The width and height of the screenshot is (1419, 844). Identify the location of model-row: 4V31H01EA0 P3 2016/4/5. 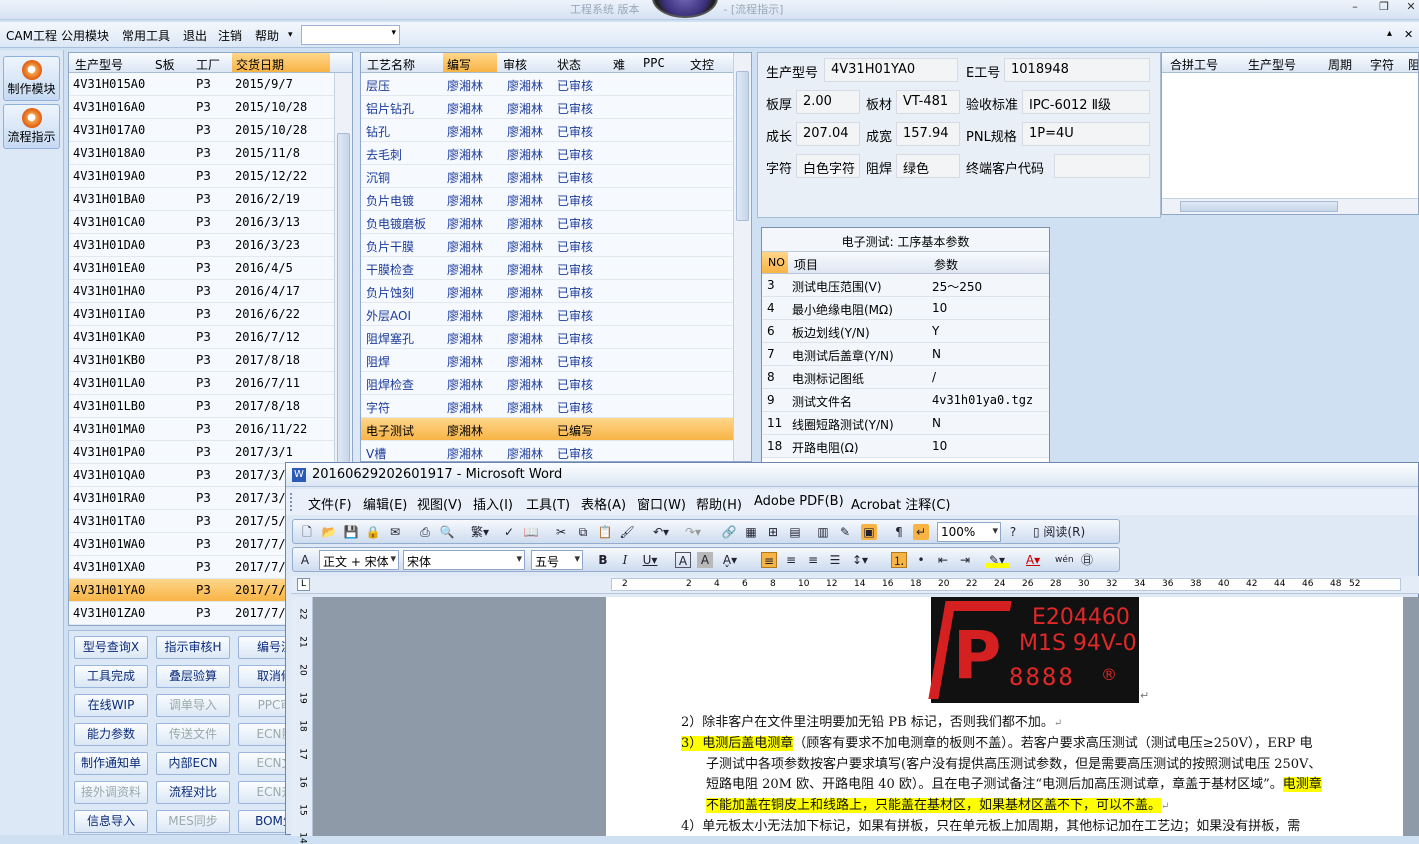
(210, 268).